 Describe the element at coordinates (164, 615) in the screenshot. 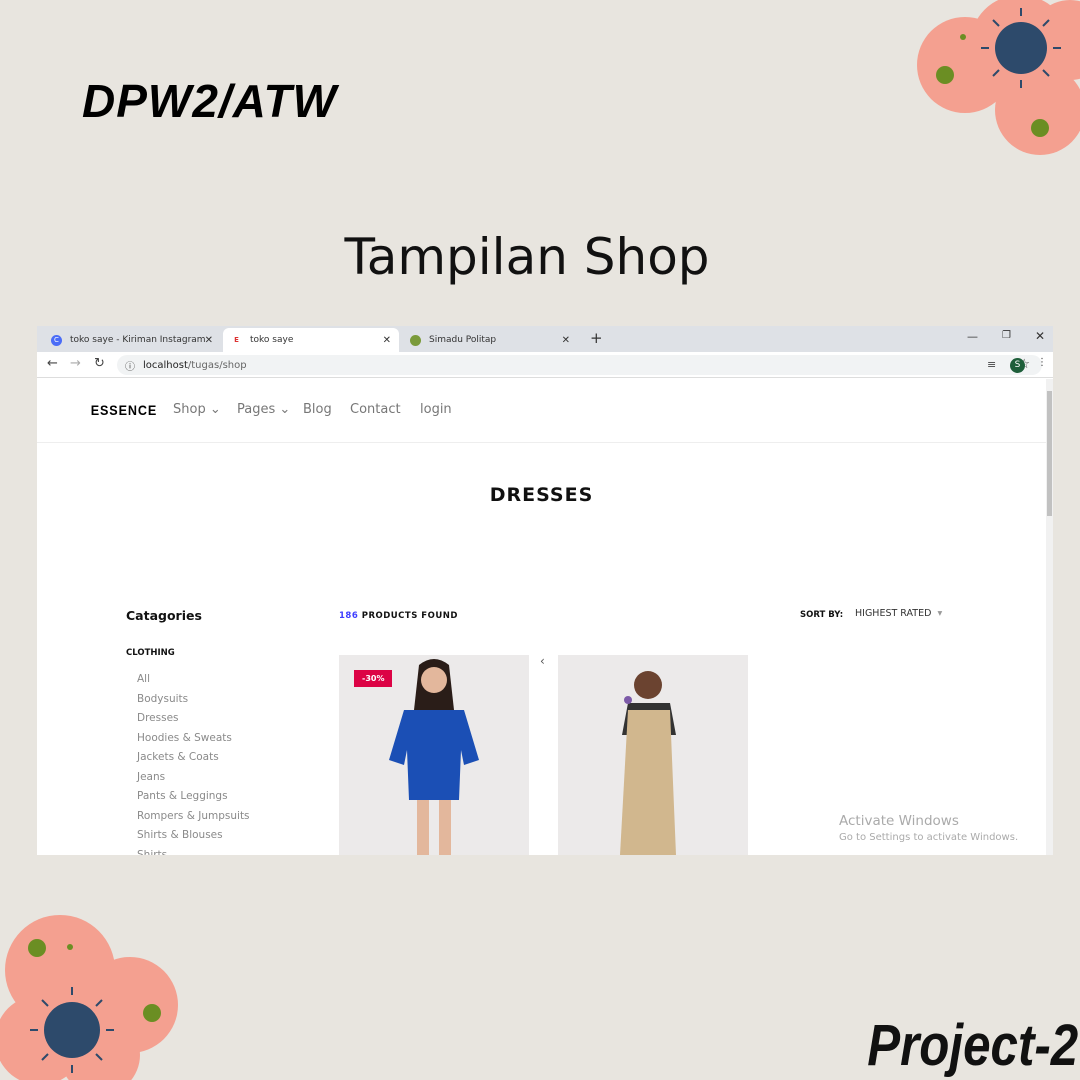

I see `sidebar-title: Catagories` at that location.